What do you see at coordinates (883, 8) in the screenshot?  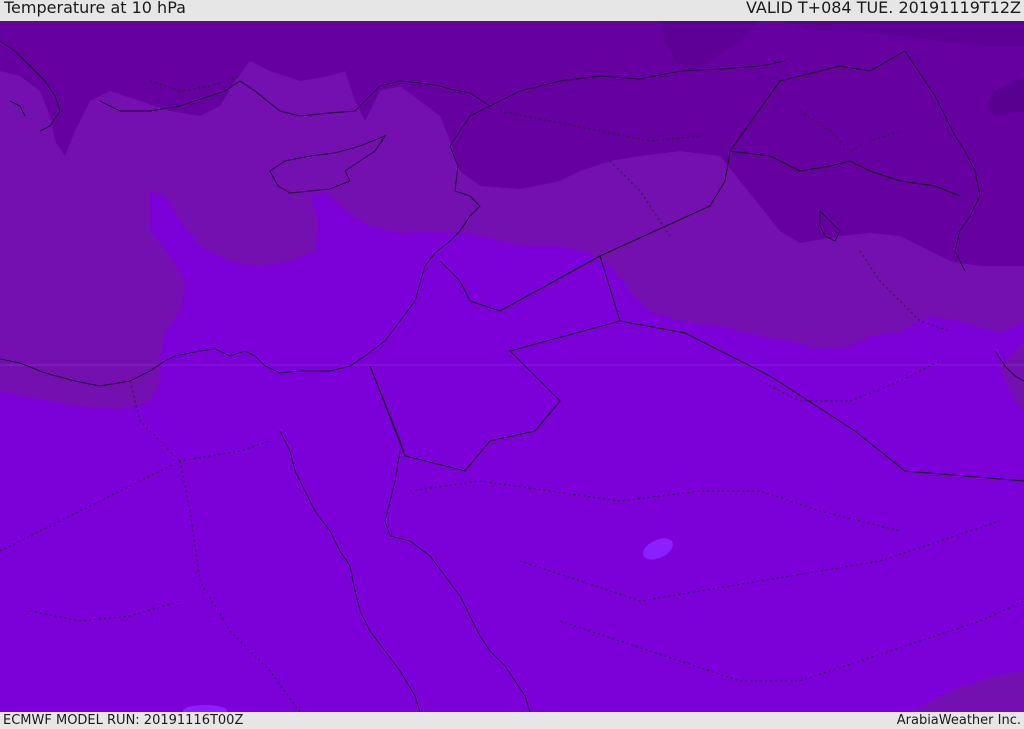 I see `valid-time-label: VALID T+084 TUE. 20191119T12Z` at bounding box center [883, 8].